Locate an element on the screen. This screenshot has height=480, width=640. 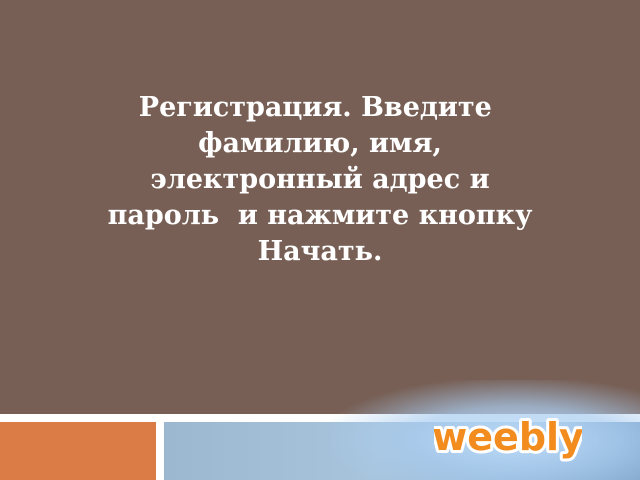
weebly-logo-text: weebly is located at coordinates (508, 437).